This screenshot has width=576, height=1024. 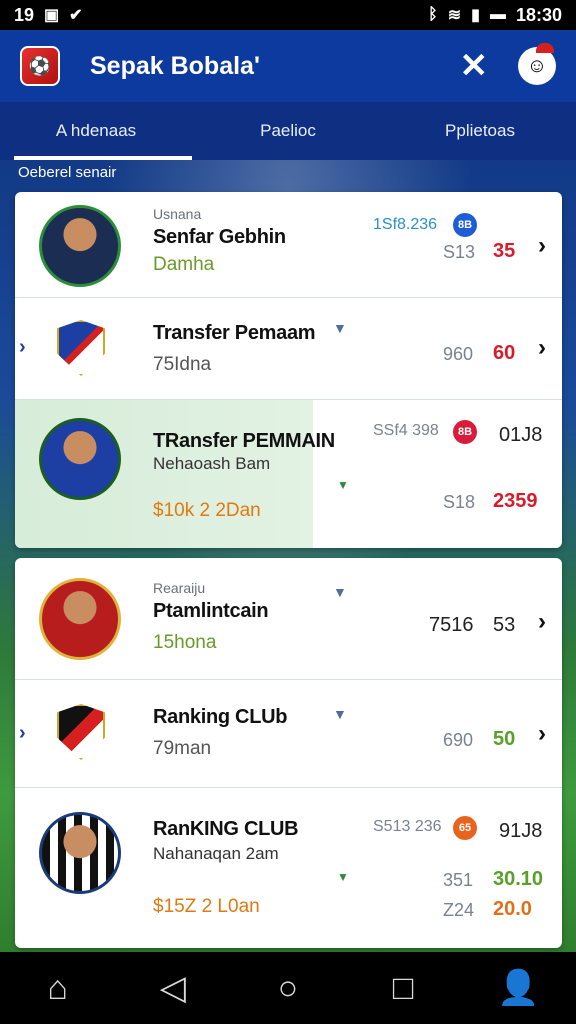 I want to click on row-score: 53, so click(x=504, y=625).